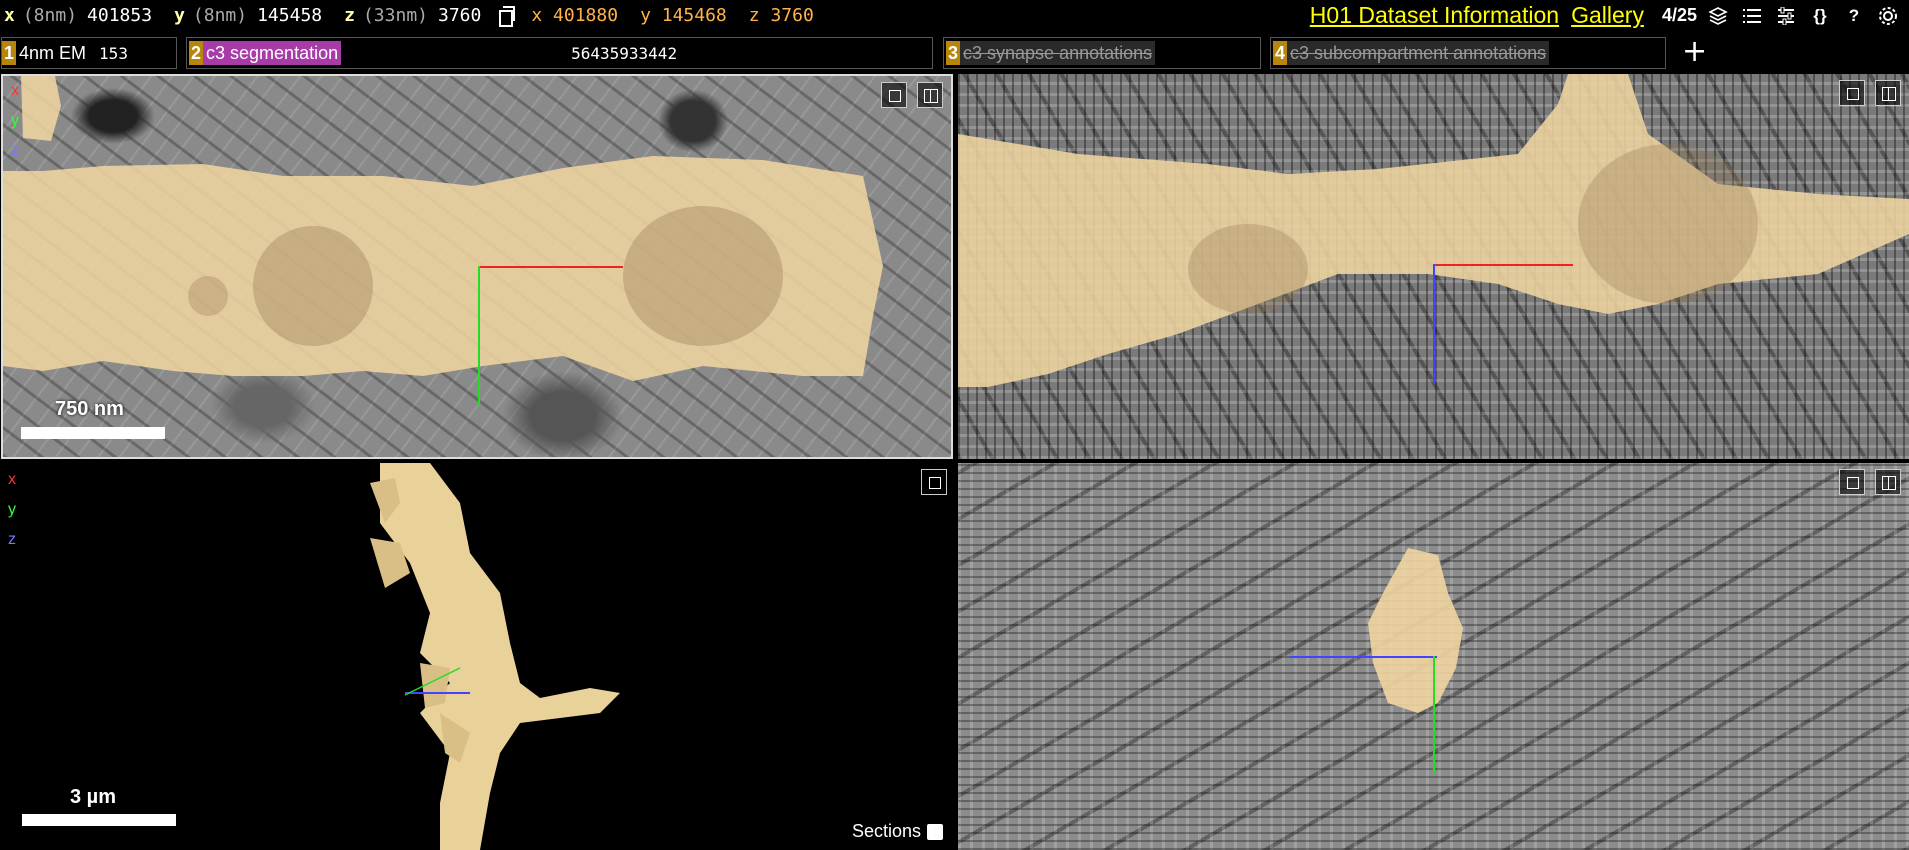  I want to click on dataset-info-link: H01 Dataset Information, so click(1434, 15).